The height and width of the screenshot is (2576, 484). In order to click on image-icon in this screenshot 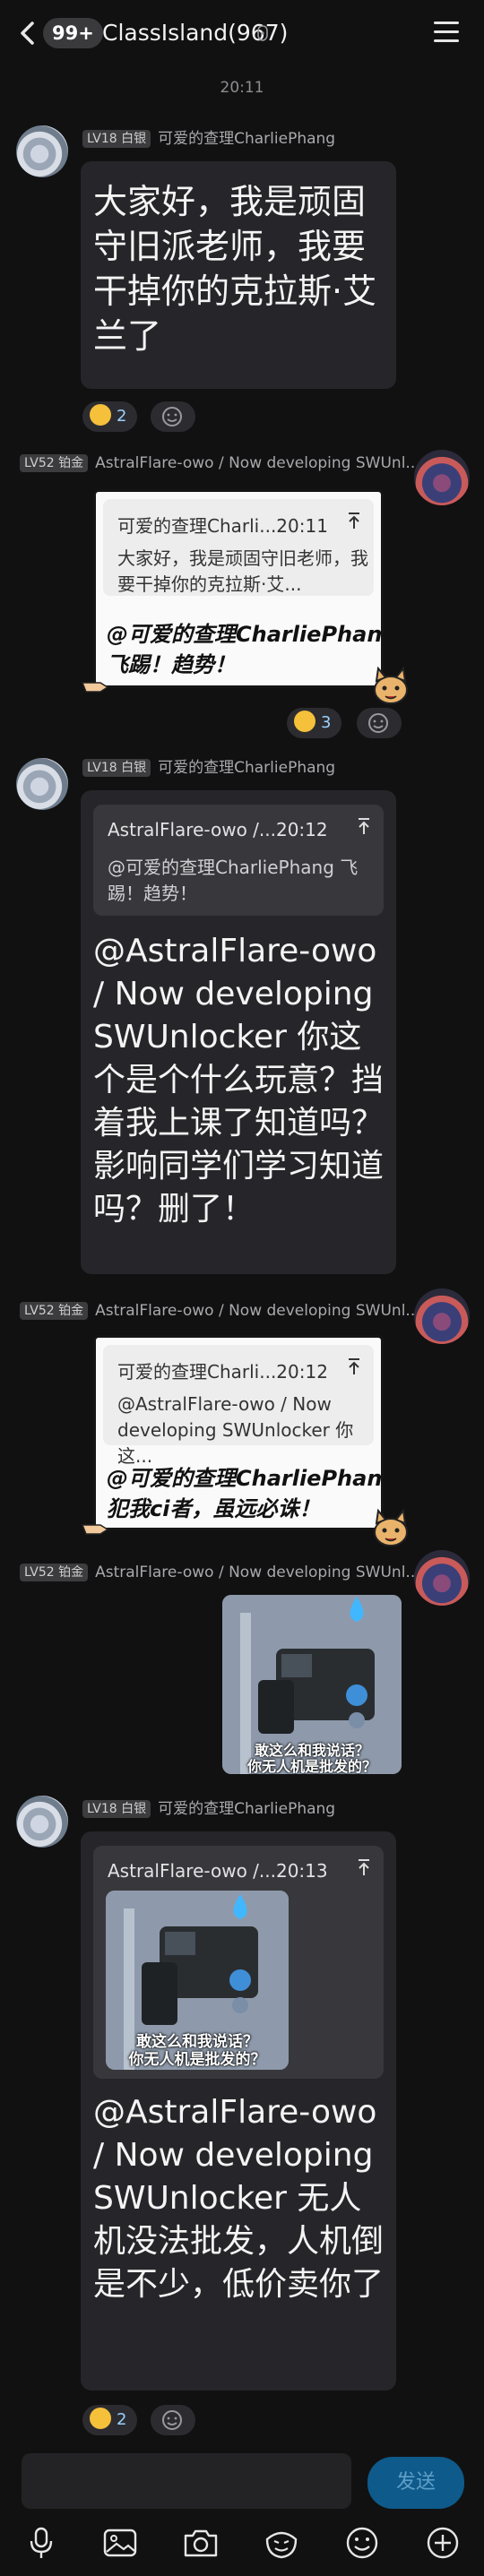, I will do `click(120, 2543)`.